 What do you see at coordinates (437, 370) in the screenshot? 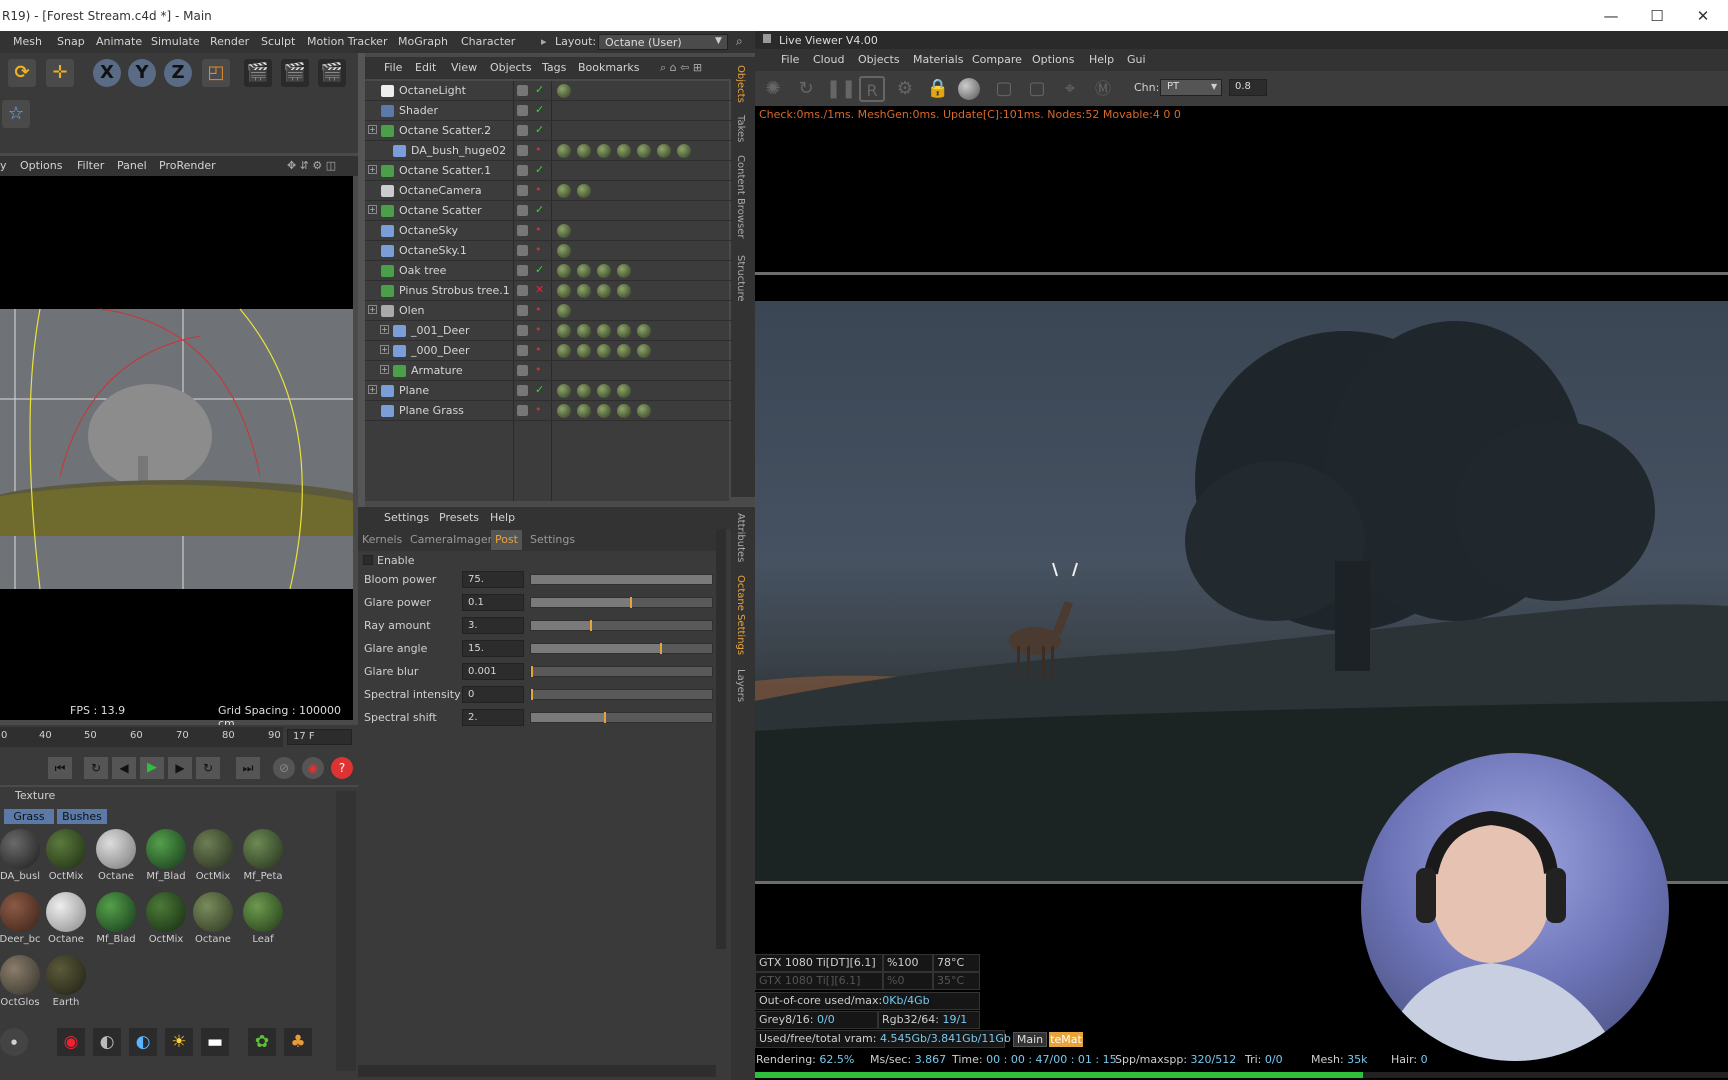
I see `object-name: Armature` at bounding box center [437, 370].